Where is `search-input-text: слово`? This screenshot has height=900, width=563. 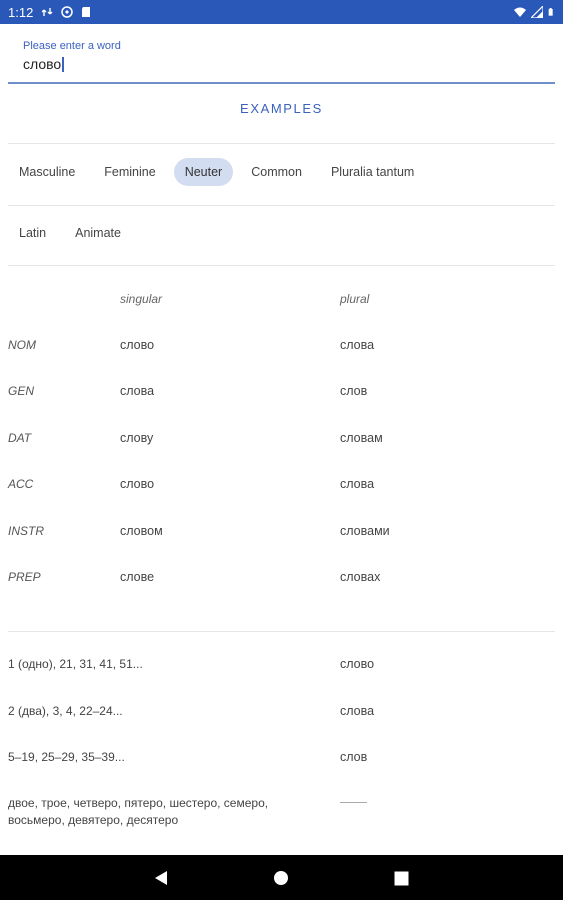 search-input-text: слово is located at coordinates (42, 64).